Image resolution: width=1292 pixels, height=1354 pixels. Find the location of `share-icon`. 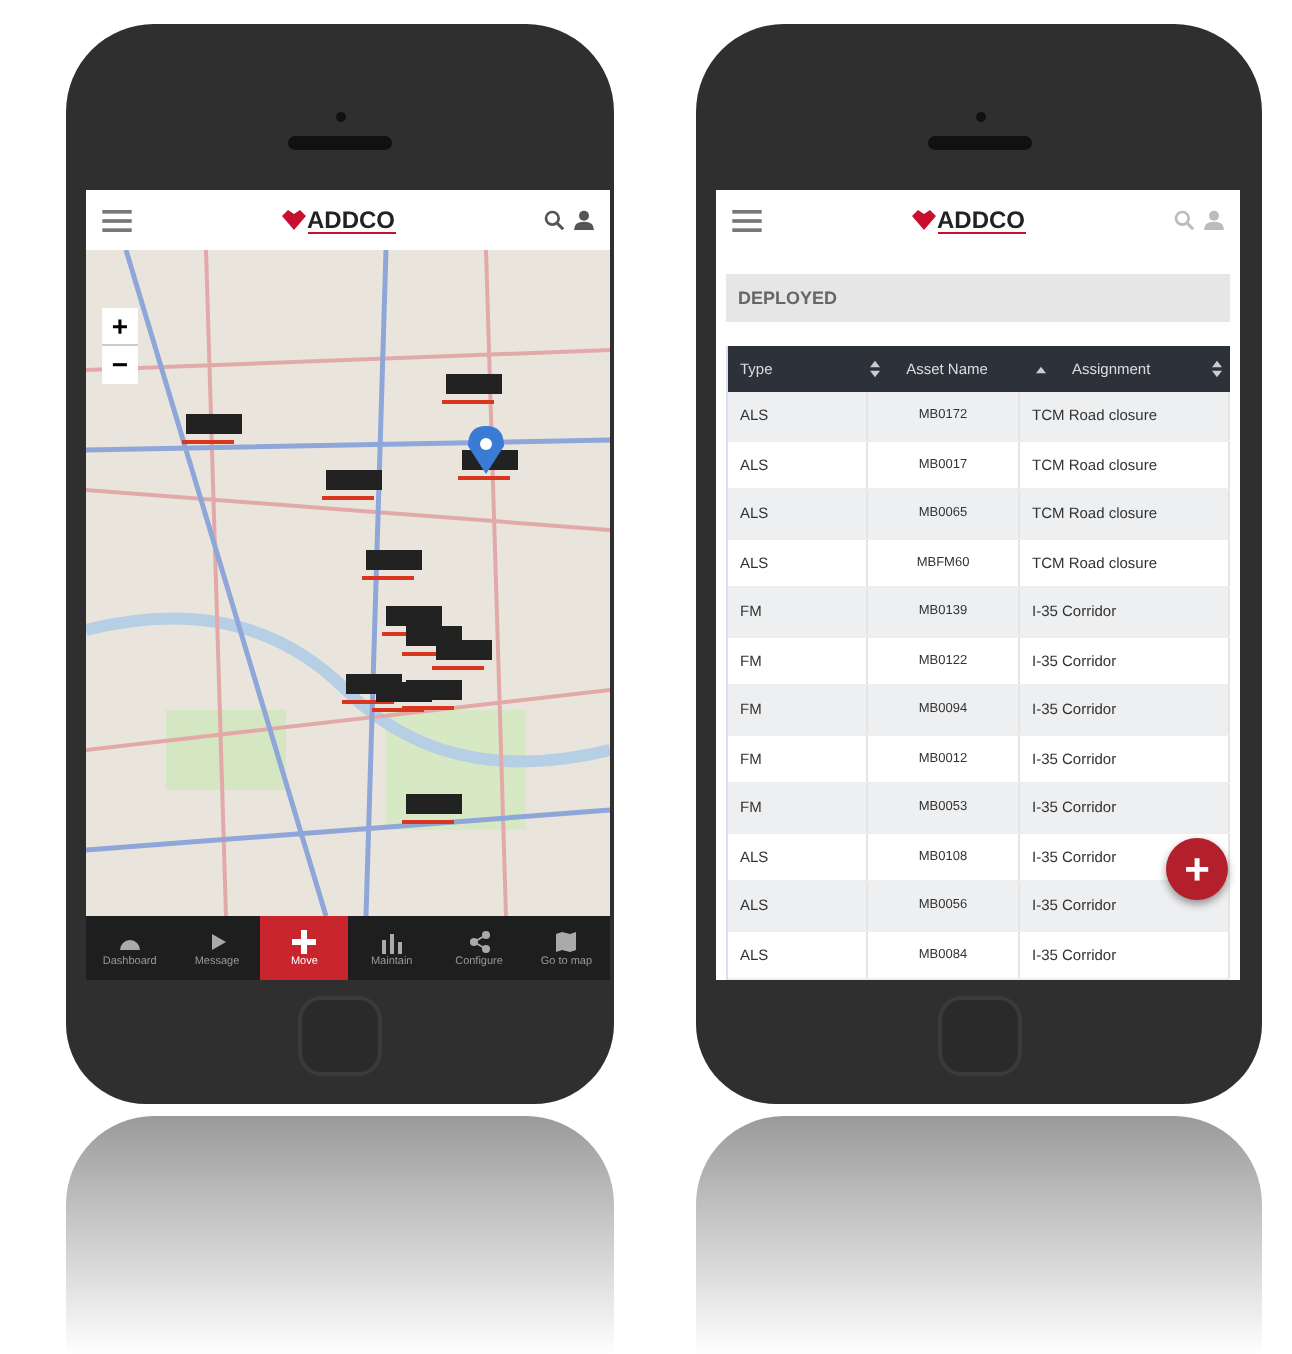

share-icon is located at coordinates (479, 941).